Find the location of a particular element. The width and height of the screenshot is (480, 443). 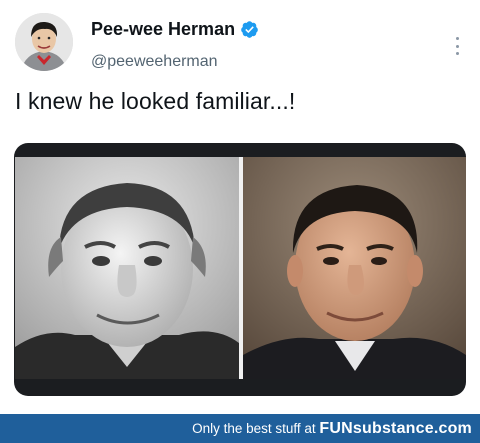

author-handle: @peeweeherman is located at coordinates (154, 62).